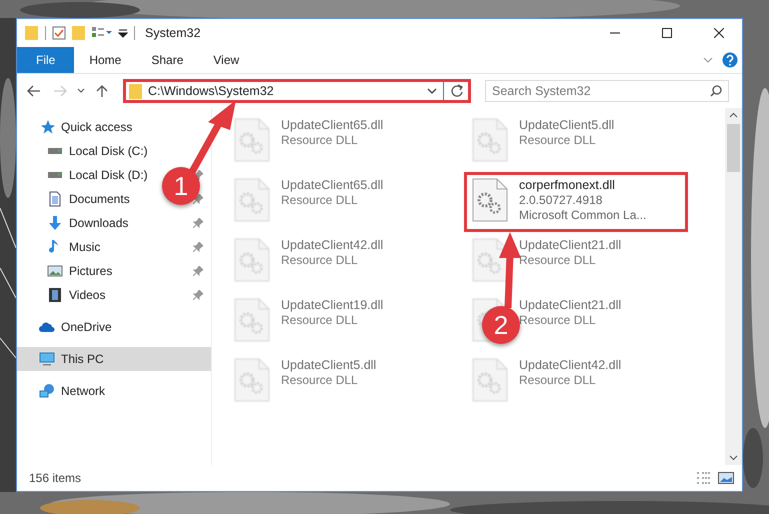 The image size is (769, 514). Describe the element at coordinates (47, 359) in the screenshot. I see `monitor-icon` at that location.